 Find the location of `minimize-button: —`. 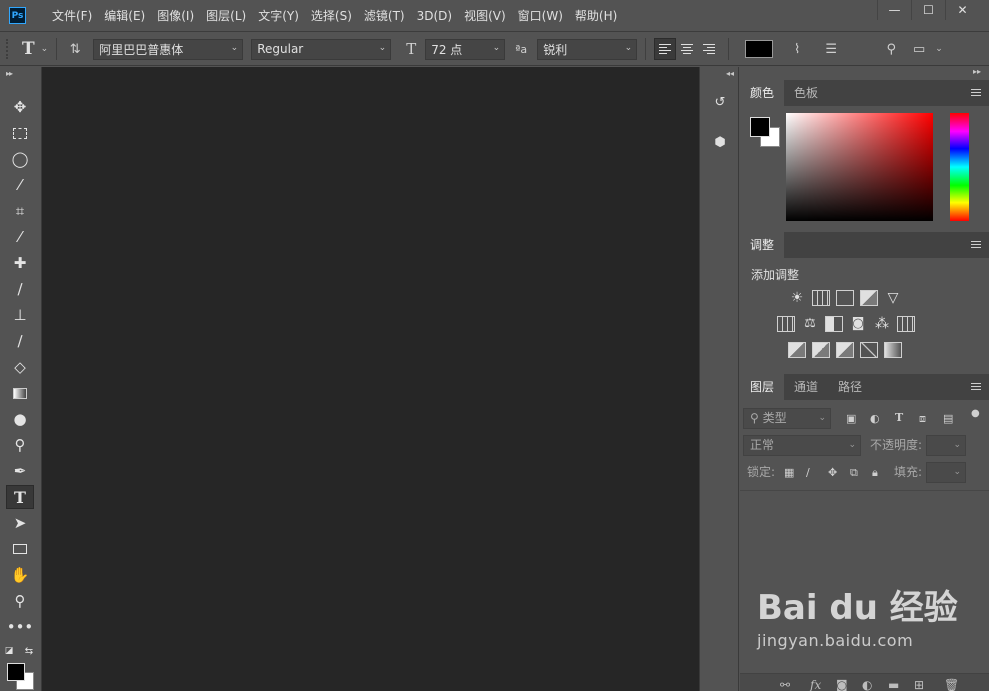

minimize-button: — is located at coordinates (894, 10).